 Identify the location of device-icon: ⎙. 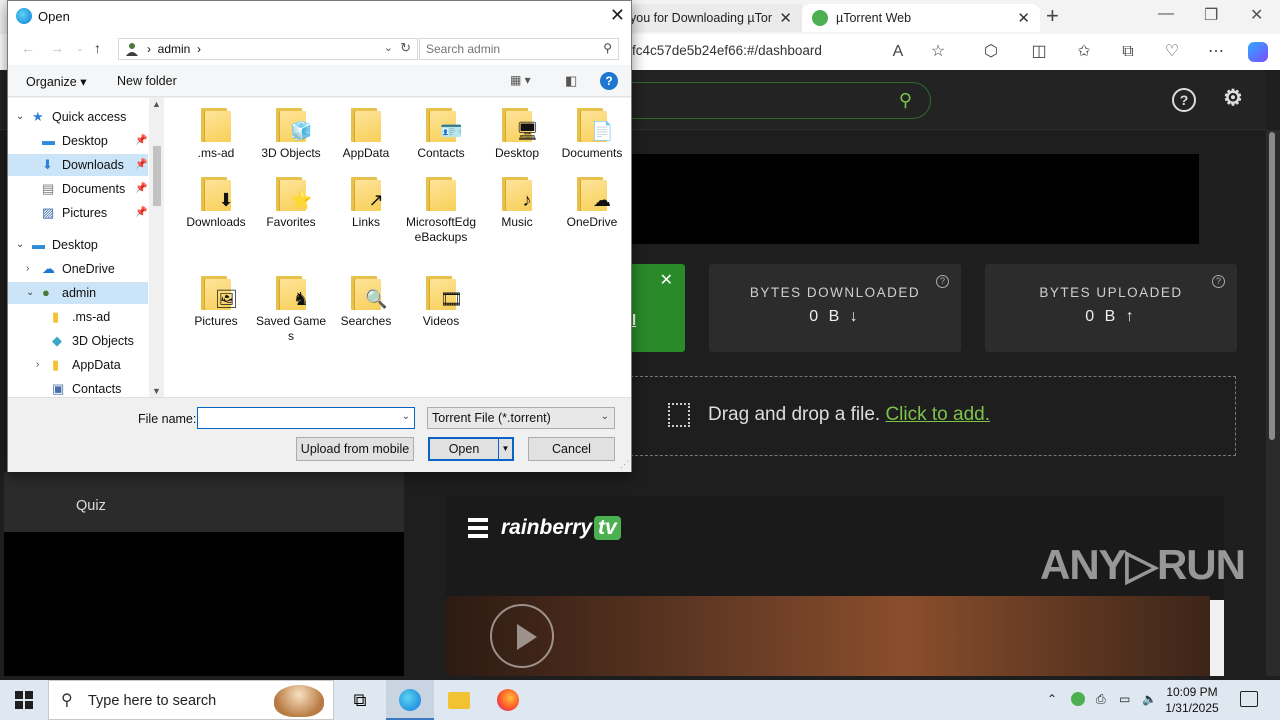
(1101, 699).